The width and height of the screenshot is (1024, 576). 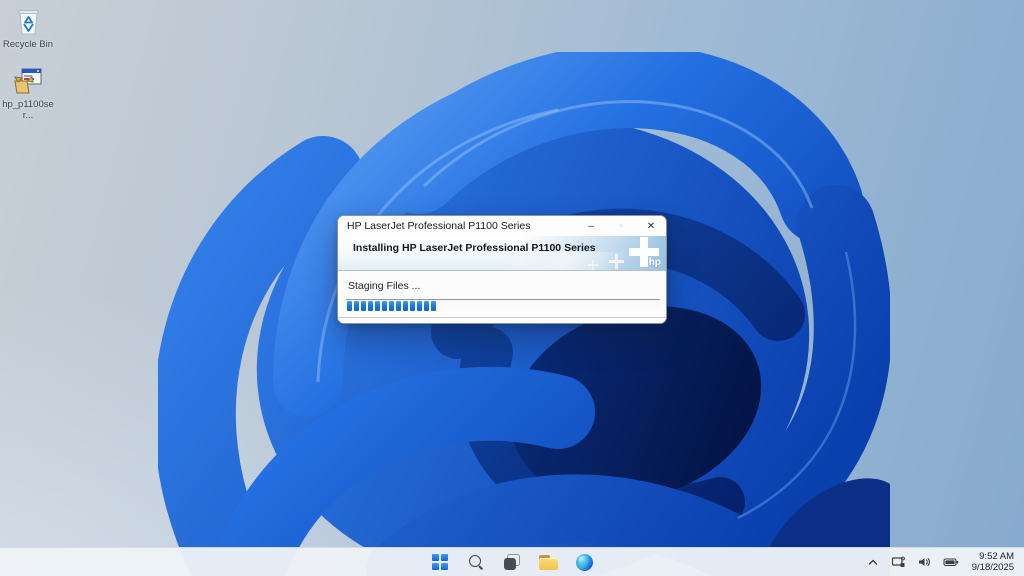 I want to click on edge-browser-icon, so click(x=584, y=562).